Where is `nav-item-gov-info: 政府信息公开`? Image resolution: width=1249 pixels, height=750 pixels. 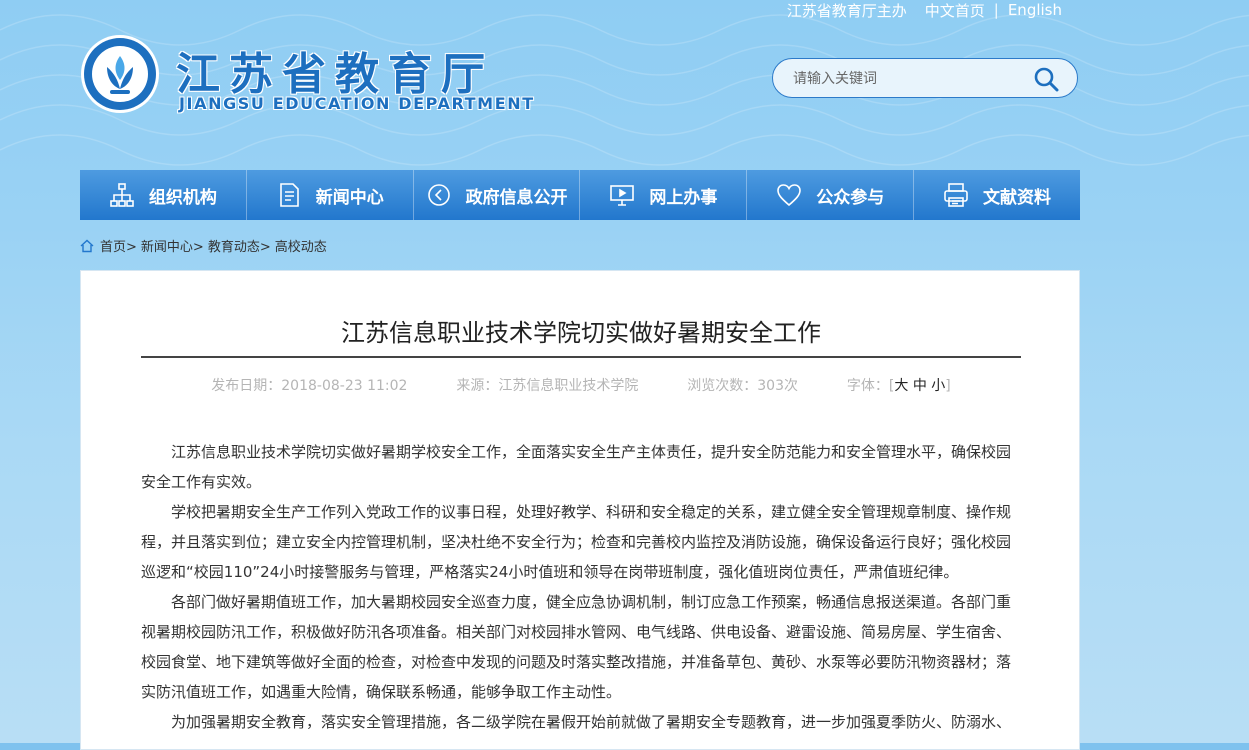
nav-item-gov-info: 政府信息公开 is located at coordinates (497, 195).